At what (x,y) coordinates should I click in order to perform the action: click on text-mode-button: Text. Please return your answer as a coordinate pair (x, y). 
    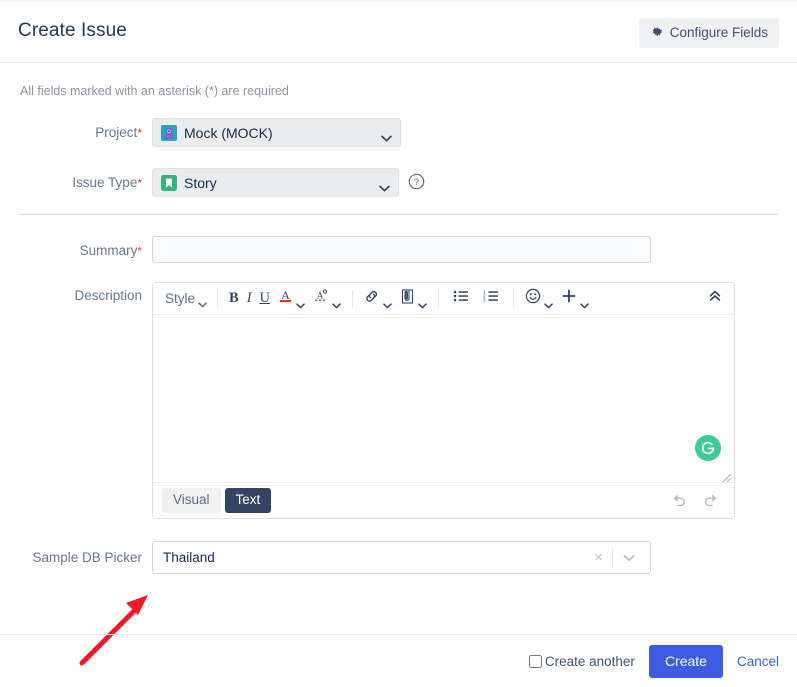
    Looking at the image, I should click on (248, 500).